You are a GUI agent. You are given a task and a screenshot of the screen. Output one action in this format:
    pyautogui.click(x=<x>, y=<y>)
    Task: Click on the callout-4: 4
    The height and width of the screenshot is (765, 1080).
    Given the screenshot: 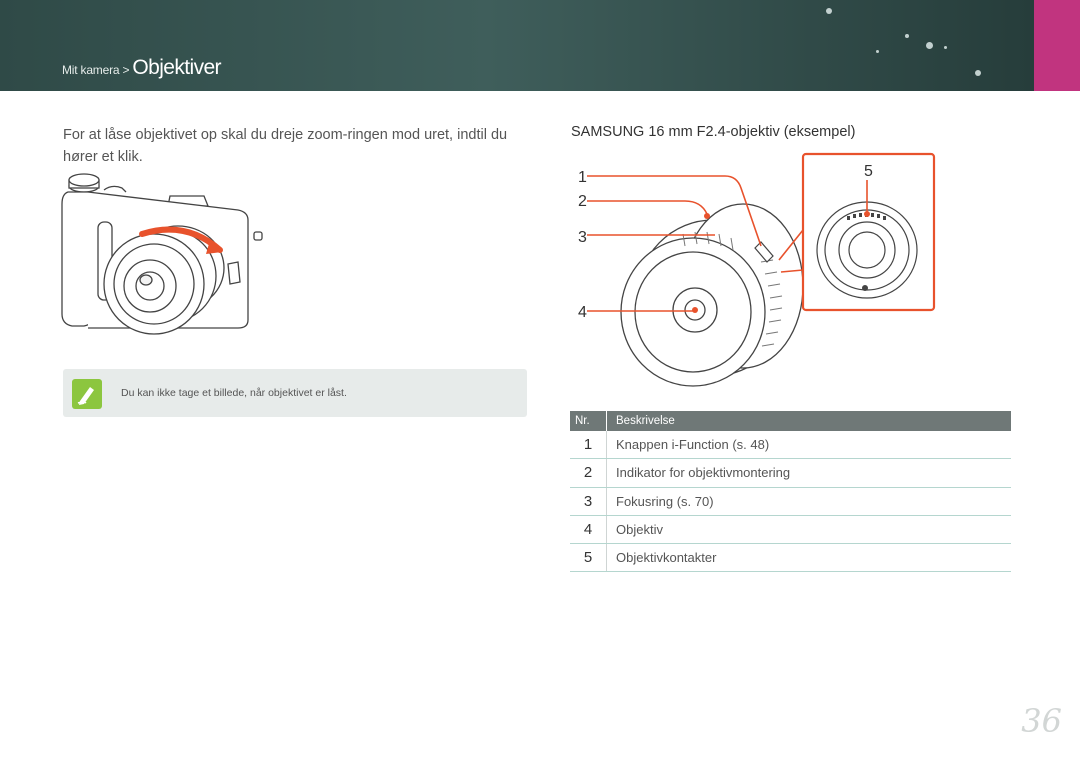 What is the action you would take?
    pyautogui.click(x=582, y=312)
    